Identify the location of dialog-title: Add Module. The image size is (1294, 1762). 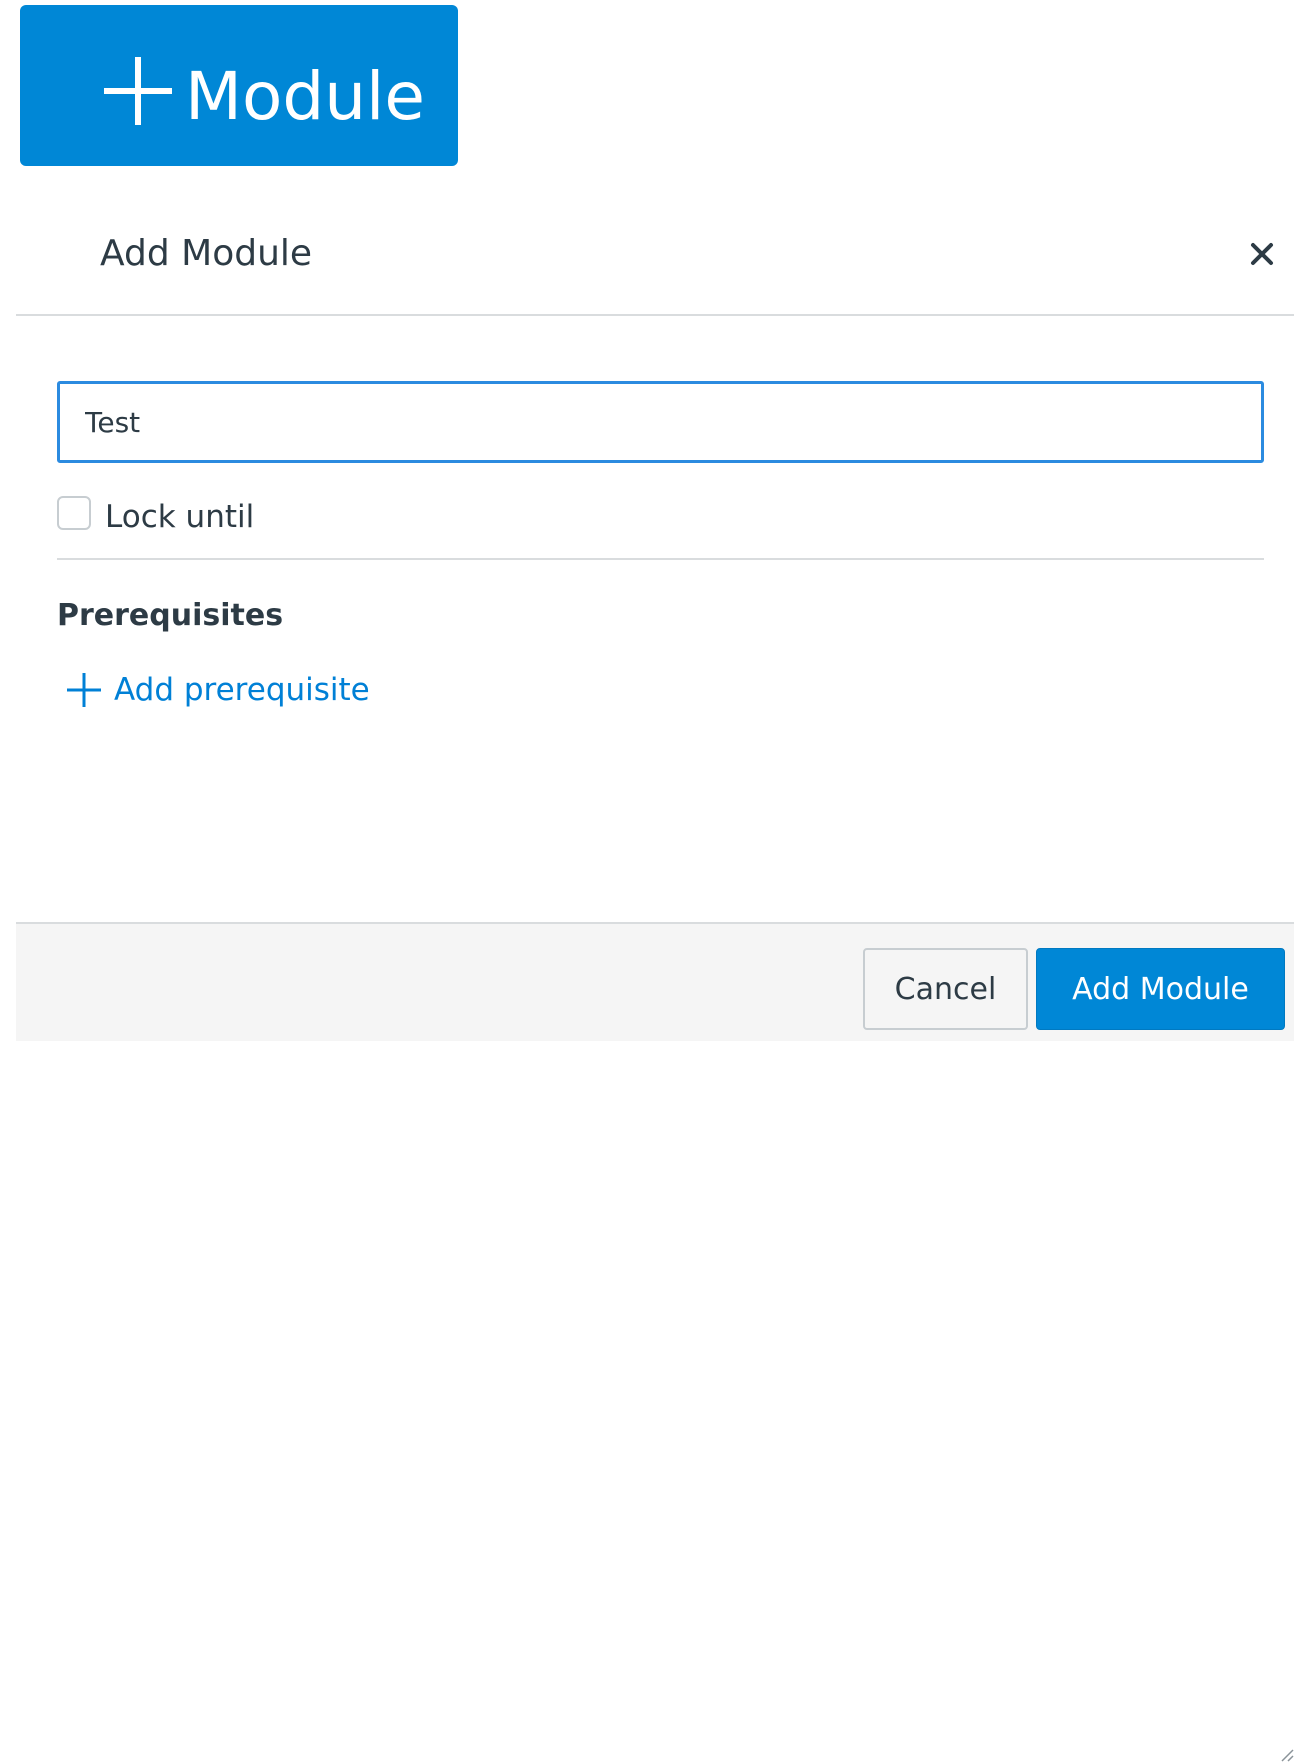
(206, 253).